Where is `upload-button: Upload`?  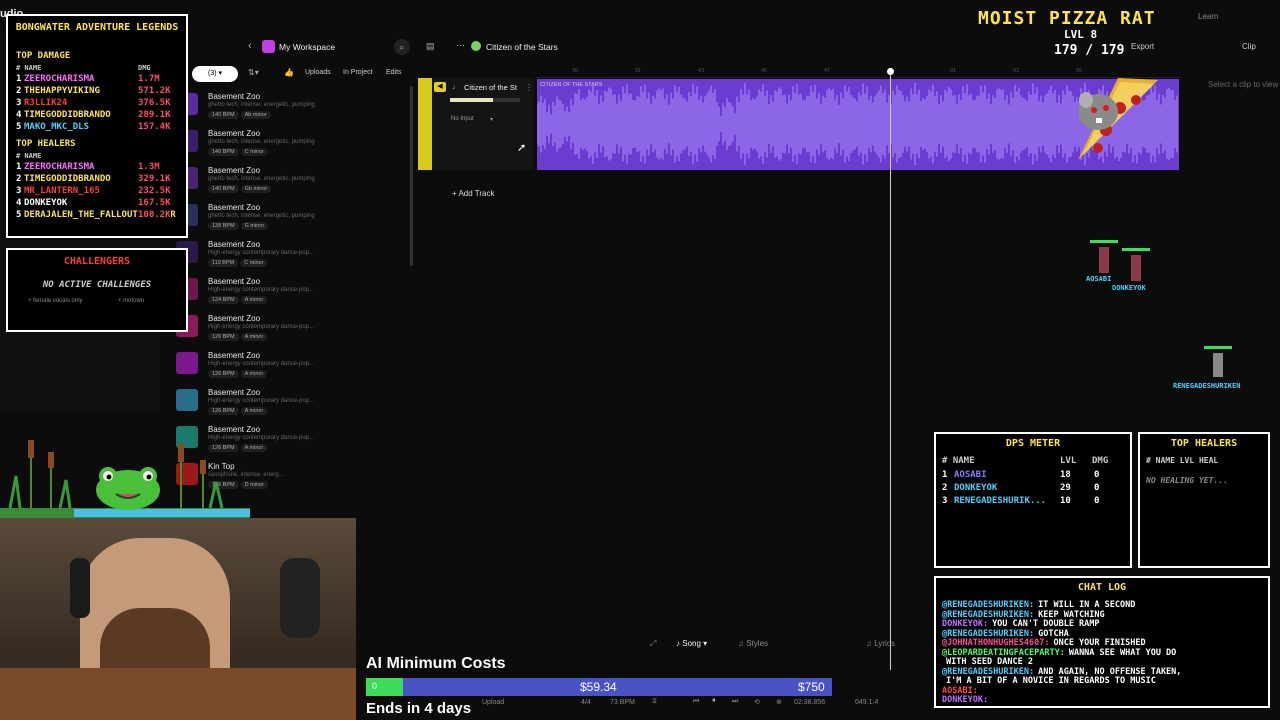 upload-button: Upload is located at coordinates (493, 702).